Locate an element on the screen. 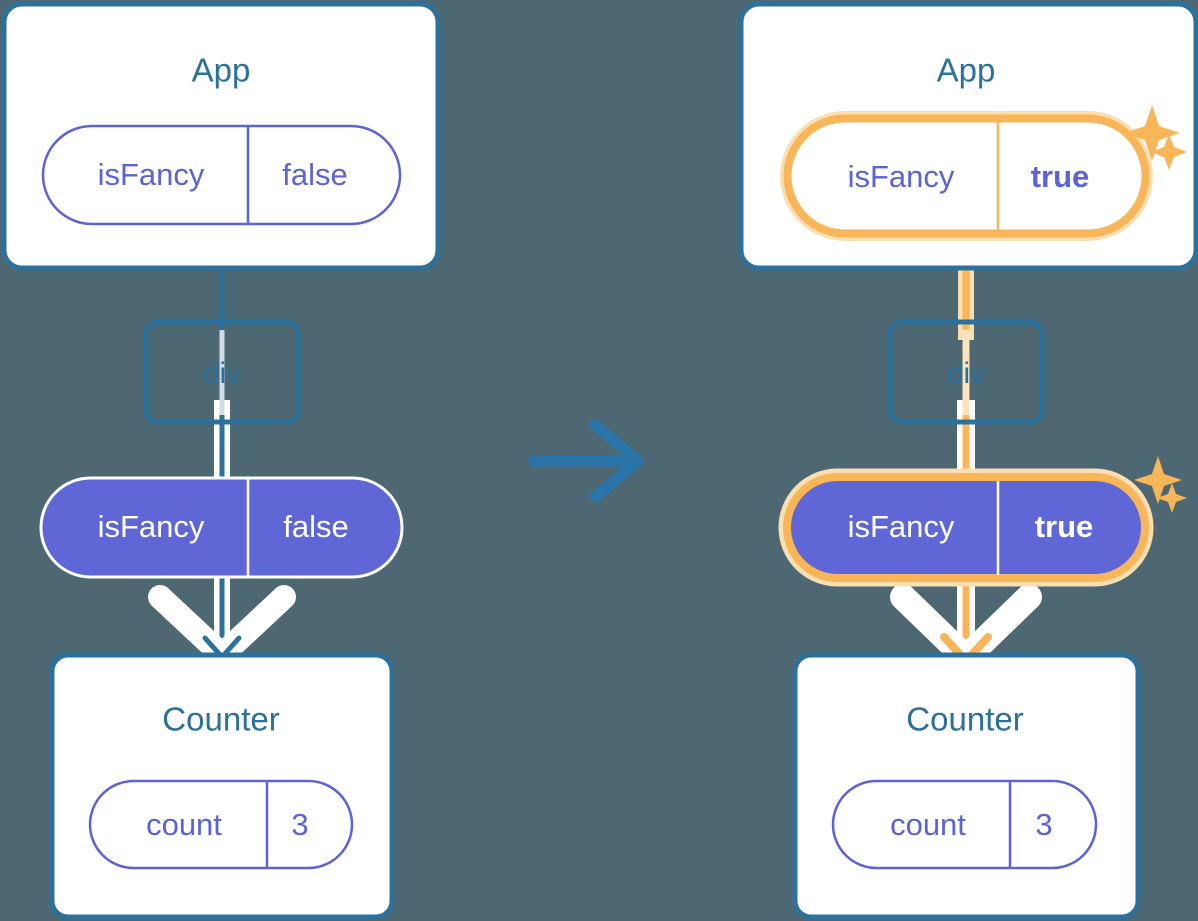 This screenshot has width=1198, height=921. app-prop-pill: isFancy true is located at coordinates (966, 176).